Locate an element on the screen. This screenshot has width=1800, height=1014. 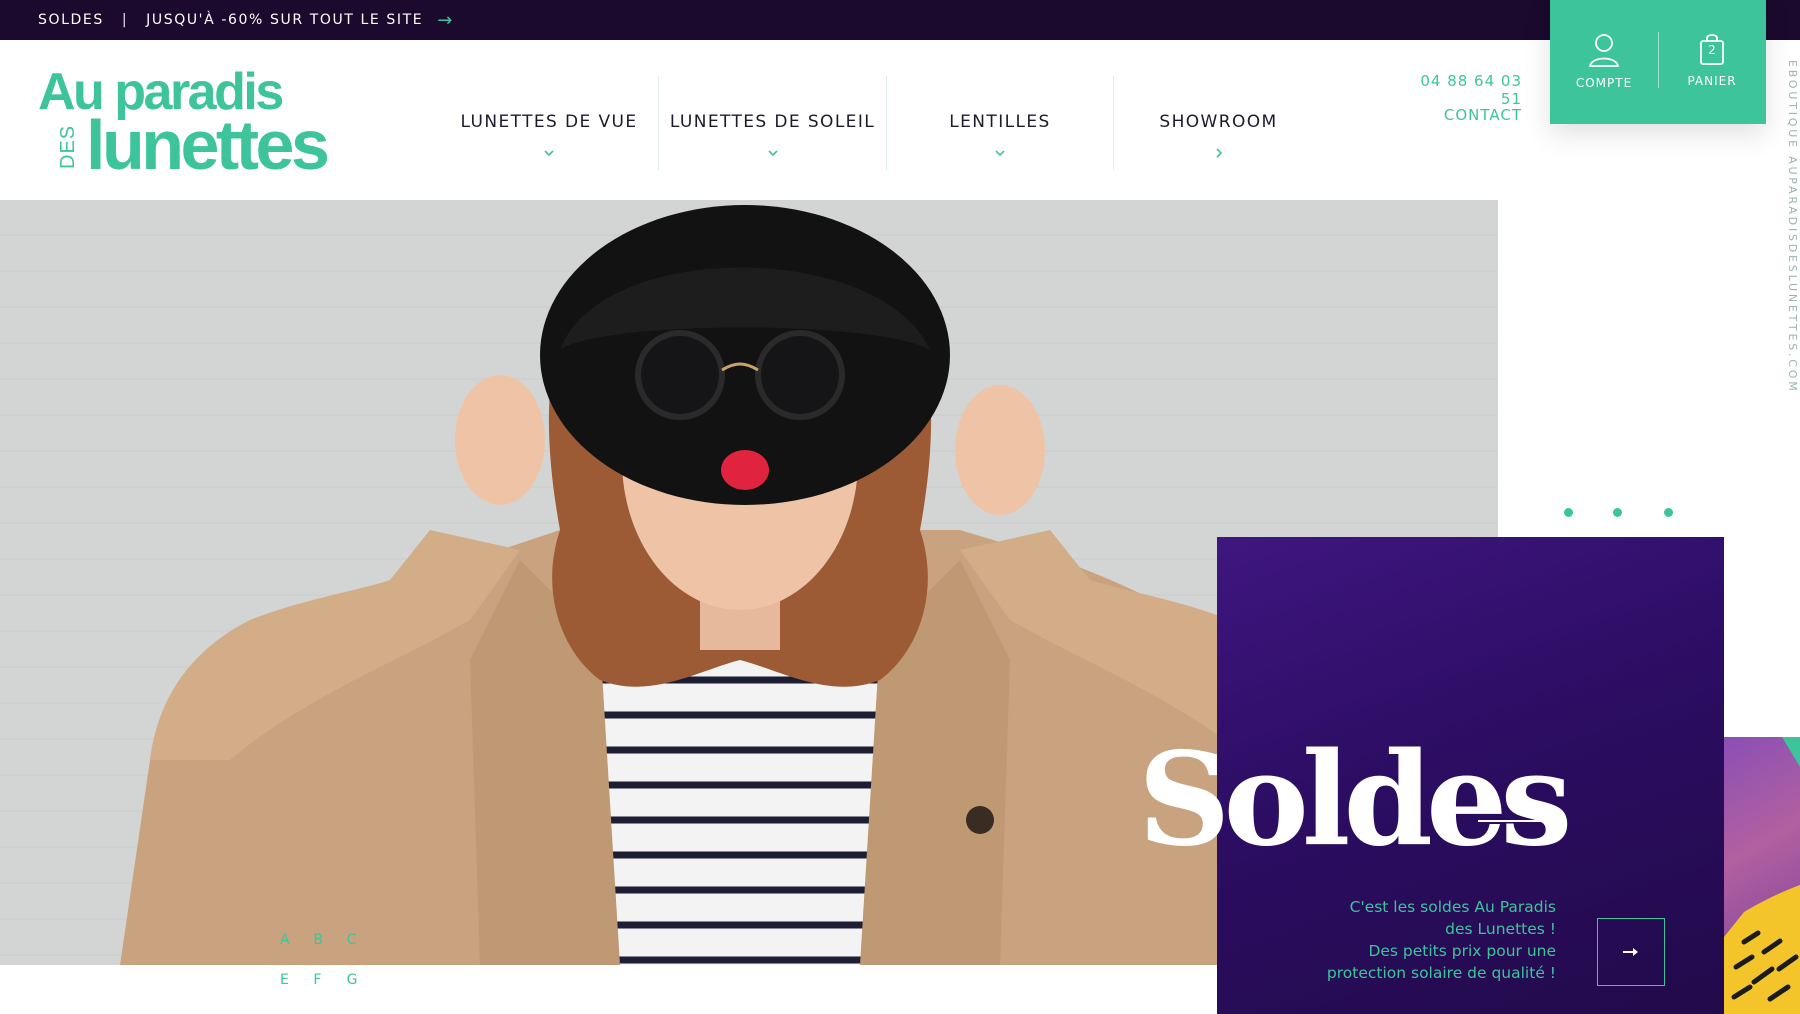
arrow-right-icon is located at coordinates (1630, 952).